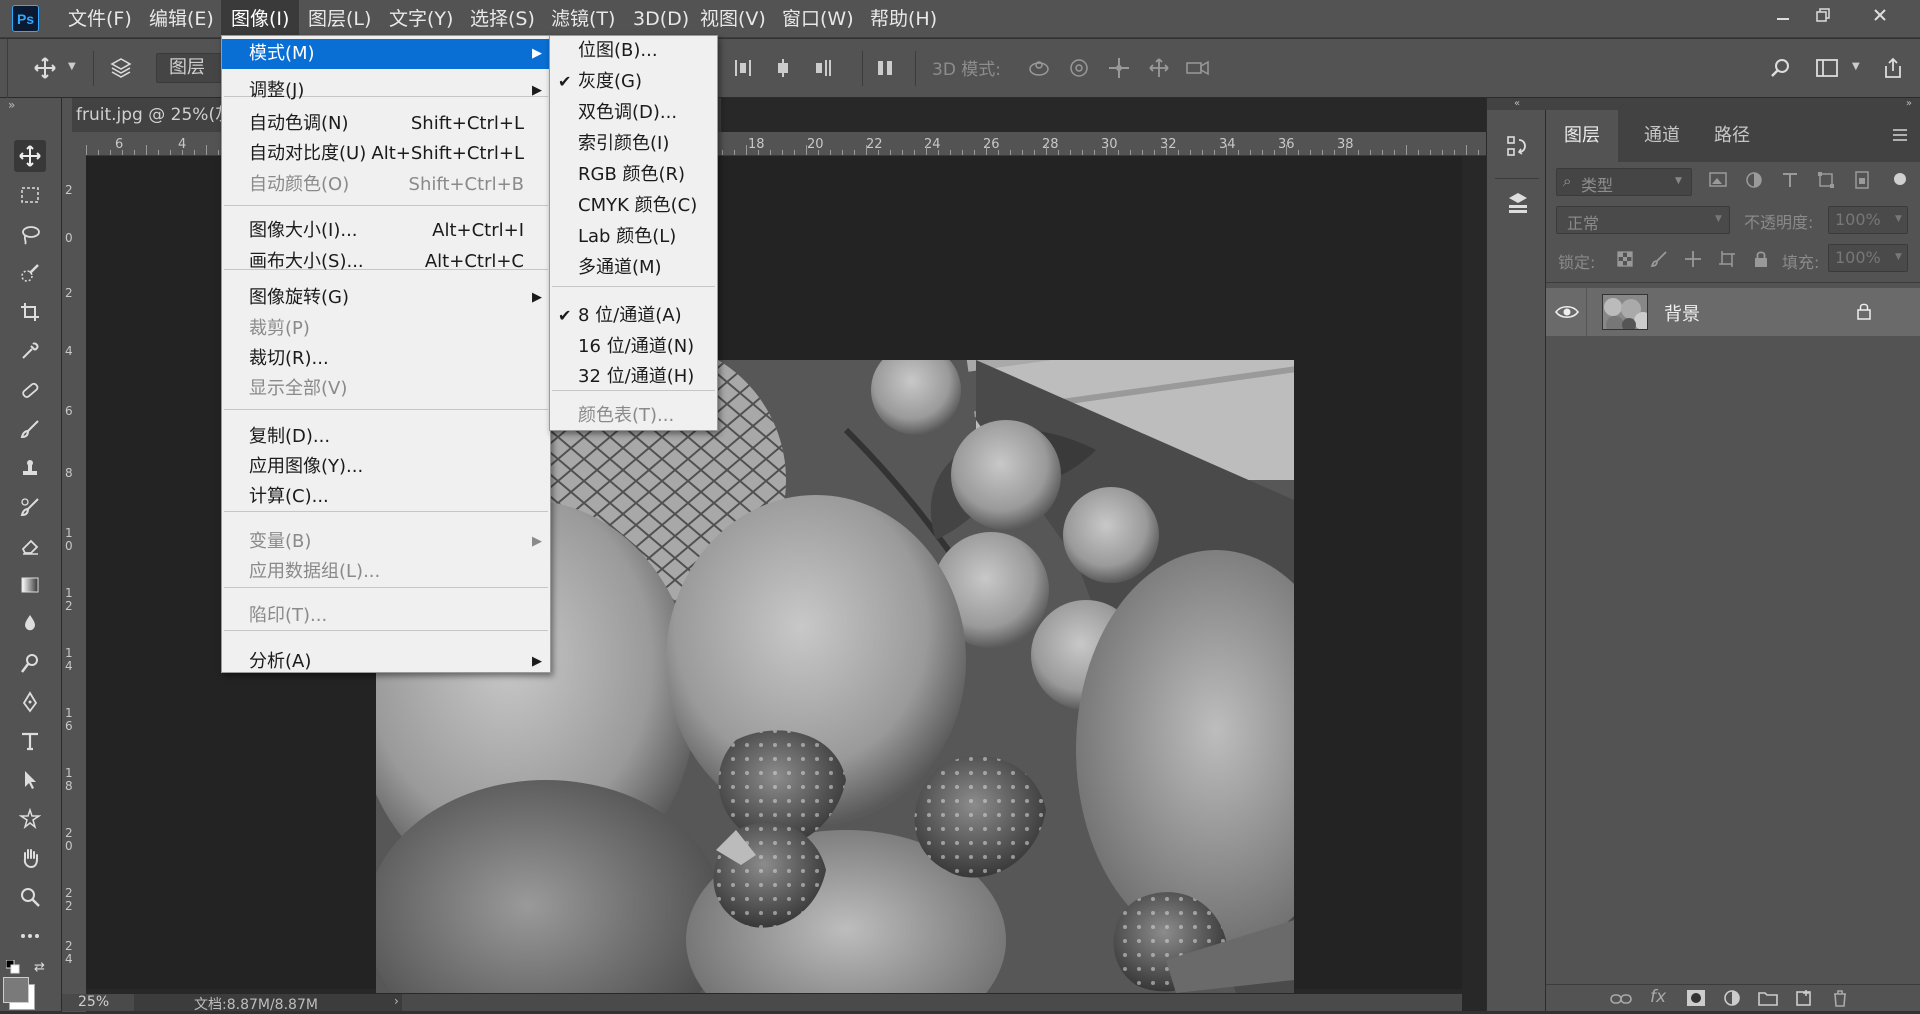  Describe the element at coordinates (13, 967) in the screenshot. I see `default-colors-icon` at that location.